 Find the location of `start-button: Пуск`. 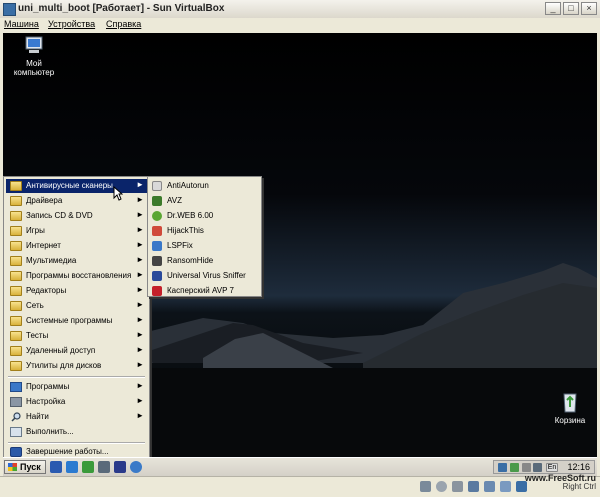

start-button: Пуск is located at coordinates (25, 467).